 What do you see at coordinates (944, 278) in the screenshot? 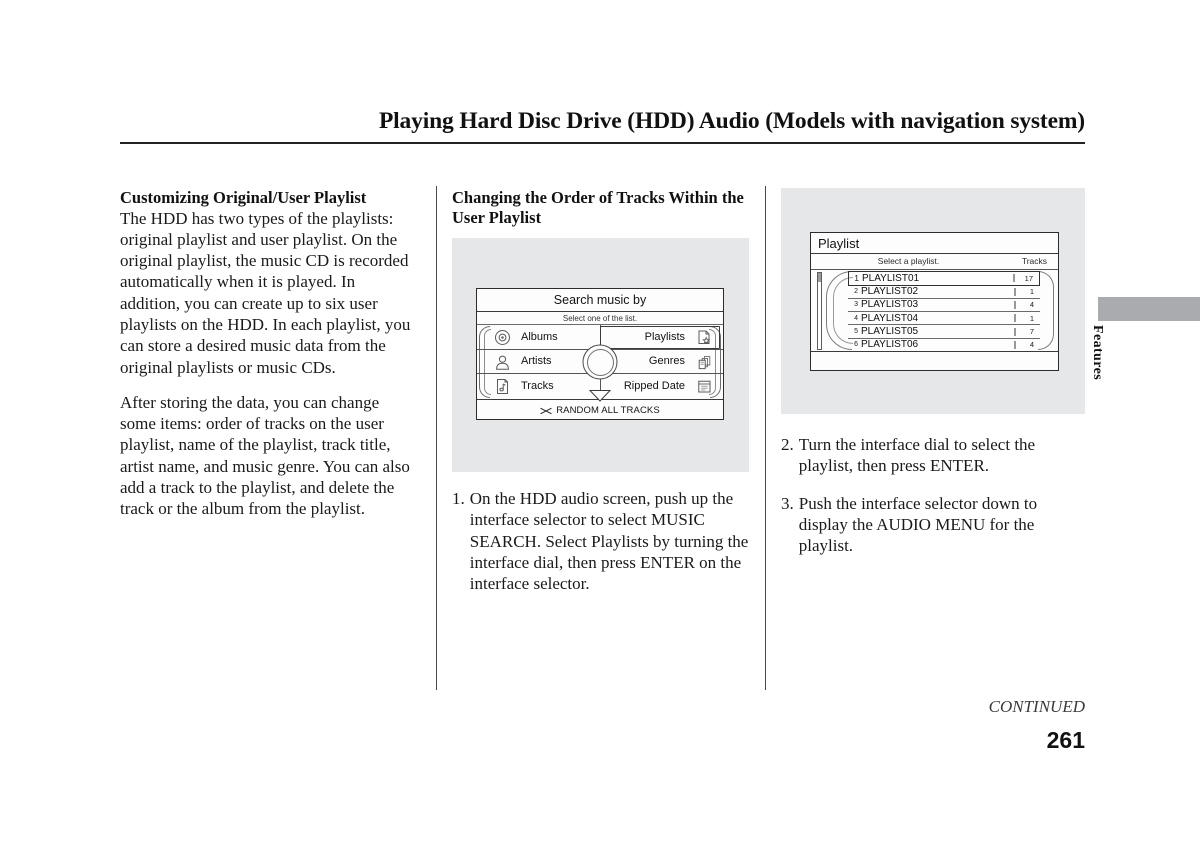
I see `table-row: 1 PLAYLIST01 17` at bounding box center [944, 278].